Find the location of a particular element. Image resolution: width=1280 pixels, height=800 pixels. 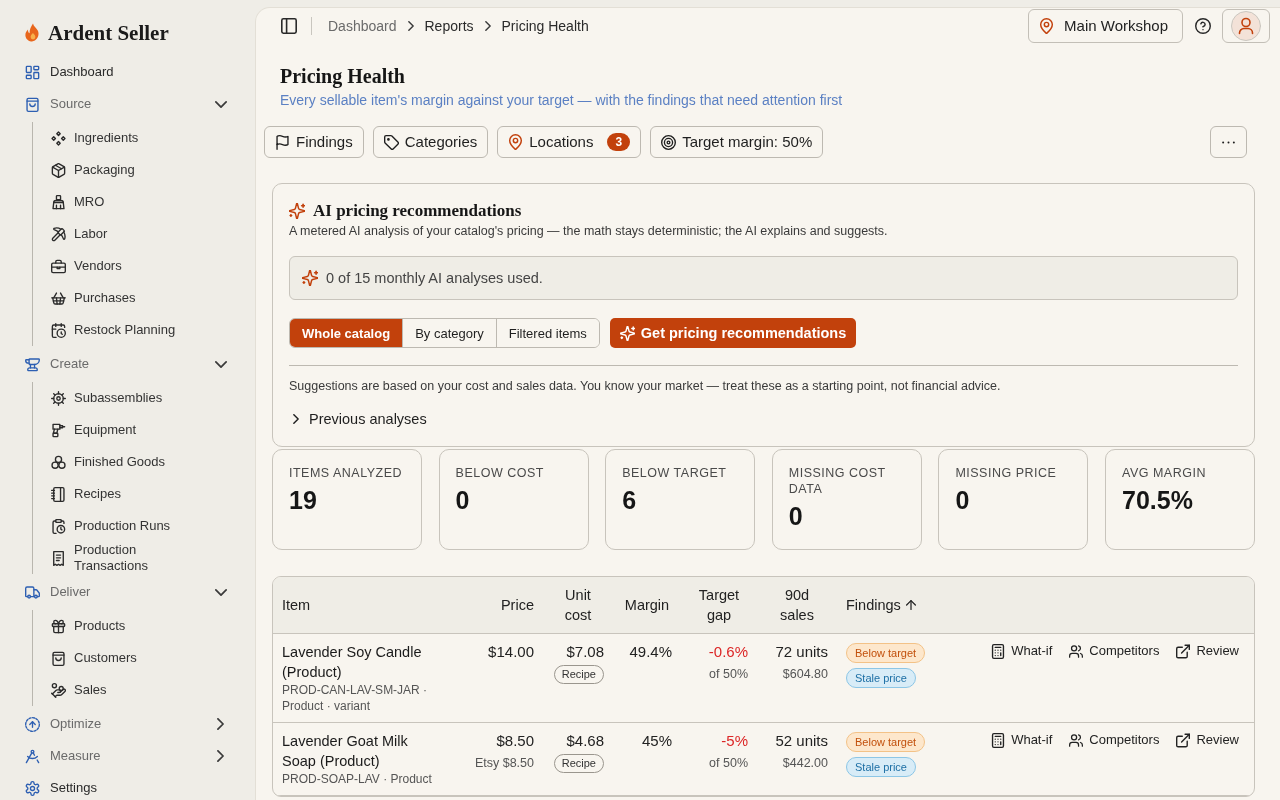

target-gap-text: -0.6% is located at coordinates (728, 652).